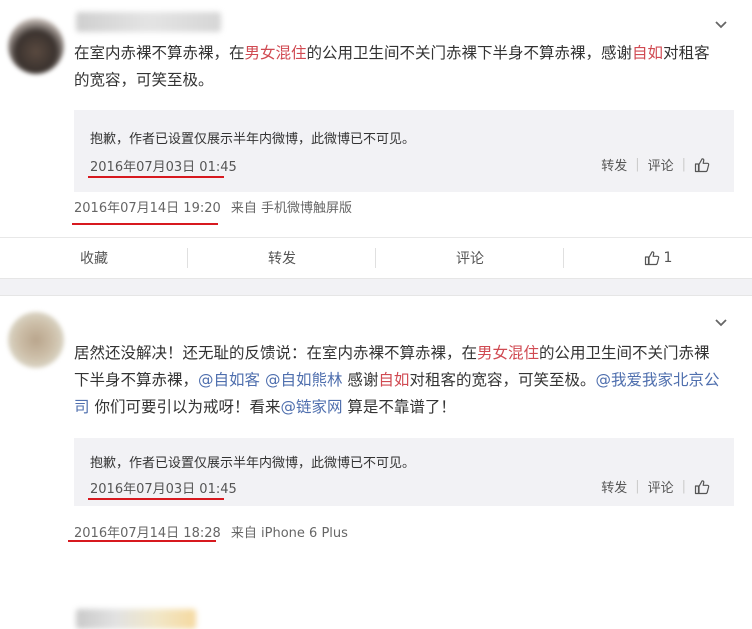 The width and height of the screenshot is (752, 629). Describe the element at coordinates (360, 380) in the screenshot. I see `text-segment: 感谢` at that location.